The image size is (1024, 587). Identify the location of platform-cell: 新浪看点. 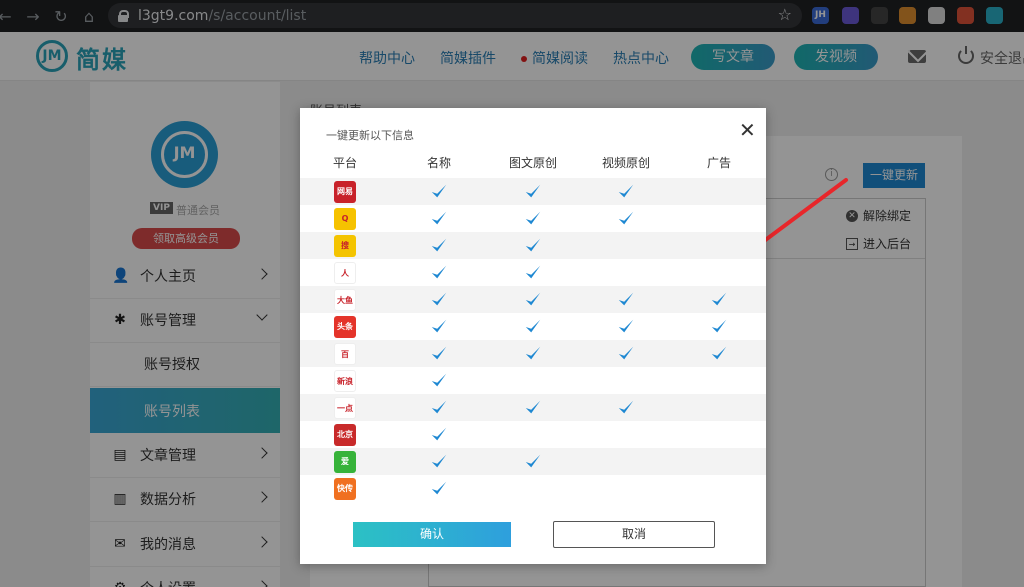
(345, 380).